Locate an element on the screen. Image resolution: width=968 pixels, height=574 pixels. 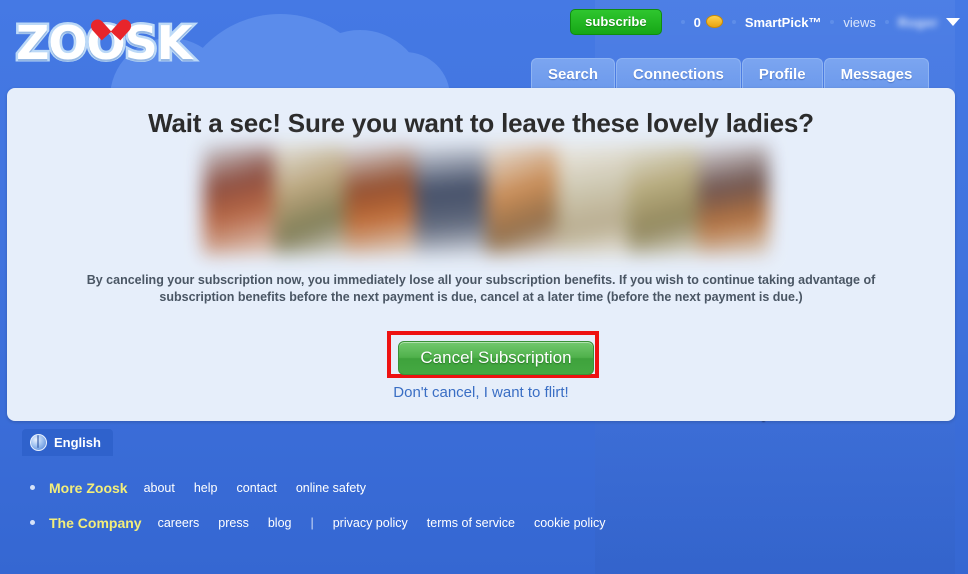
tab-connections: Connections is located at coordinates (678, 74).